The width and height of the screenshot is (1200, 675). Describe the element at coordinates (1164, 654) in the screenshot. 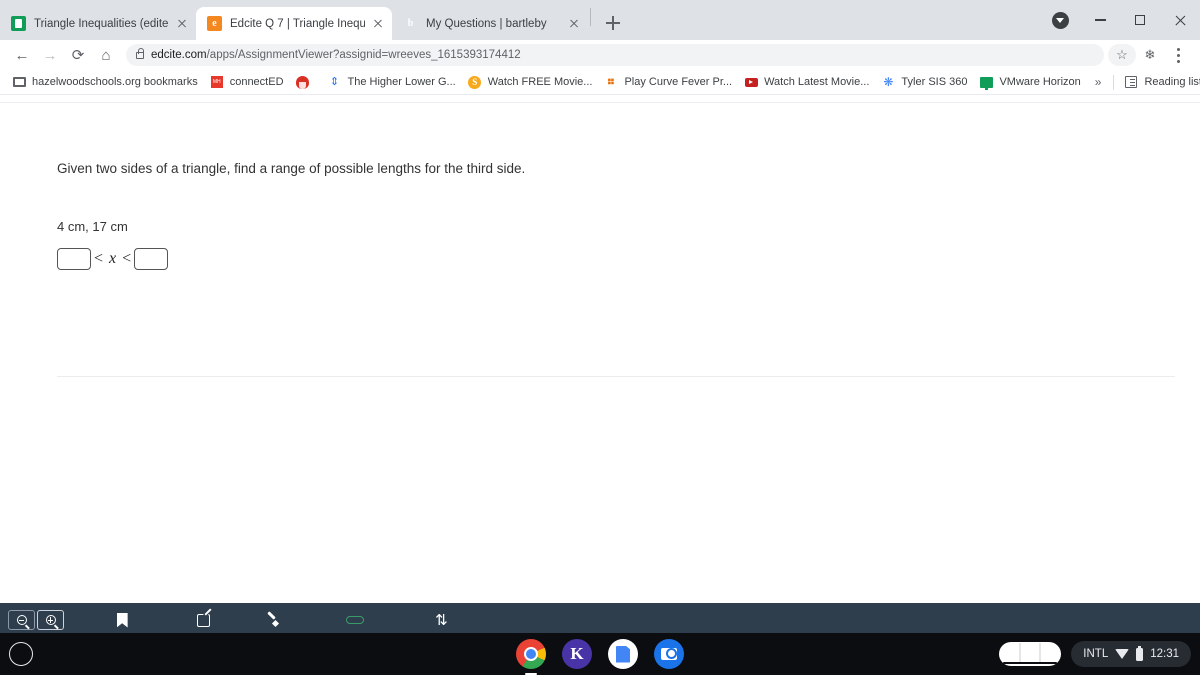

I see `clock-label: 12:31` at that location.